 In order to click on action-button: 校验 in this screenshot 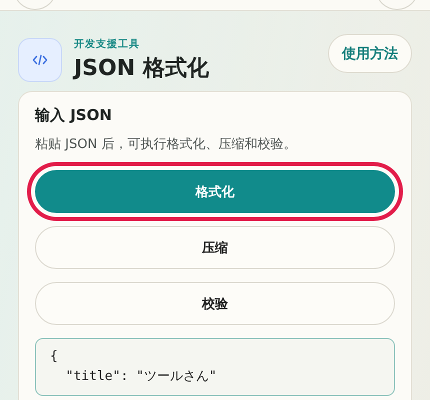, I will do `click(215, 303)`.